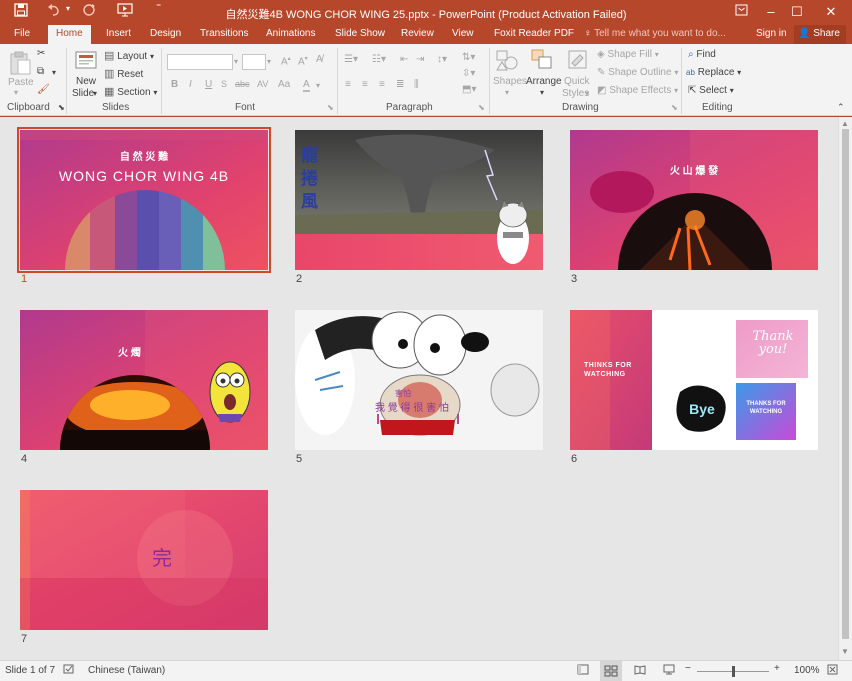  I want to click on normal-view-icon, so click(583, 671).